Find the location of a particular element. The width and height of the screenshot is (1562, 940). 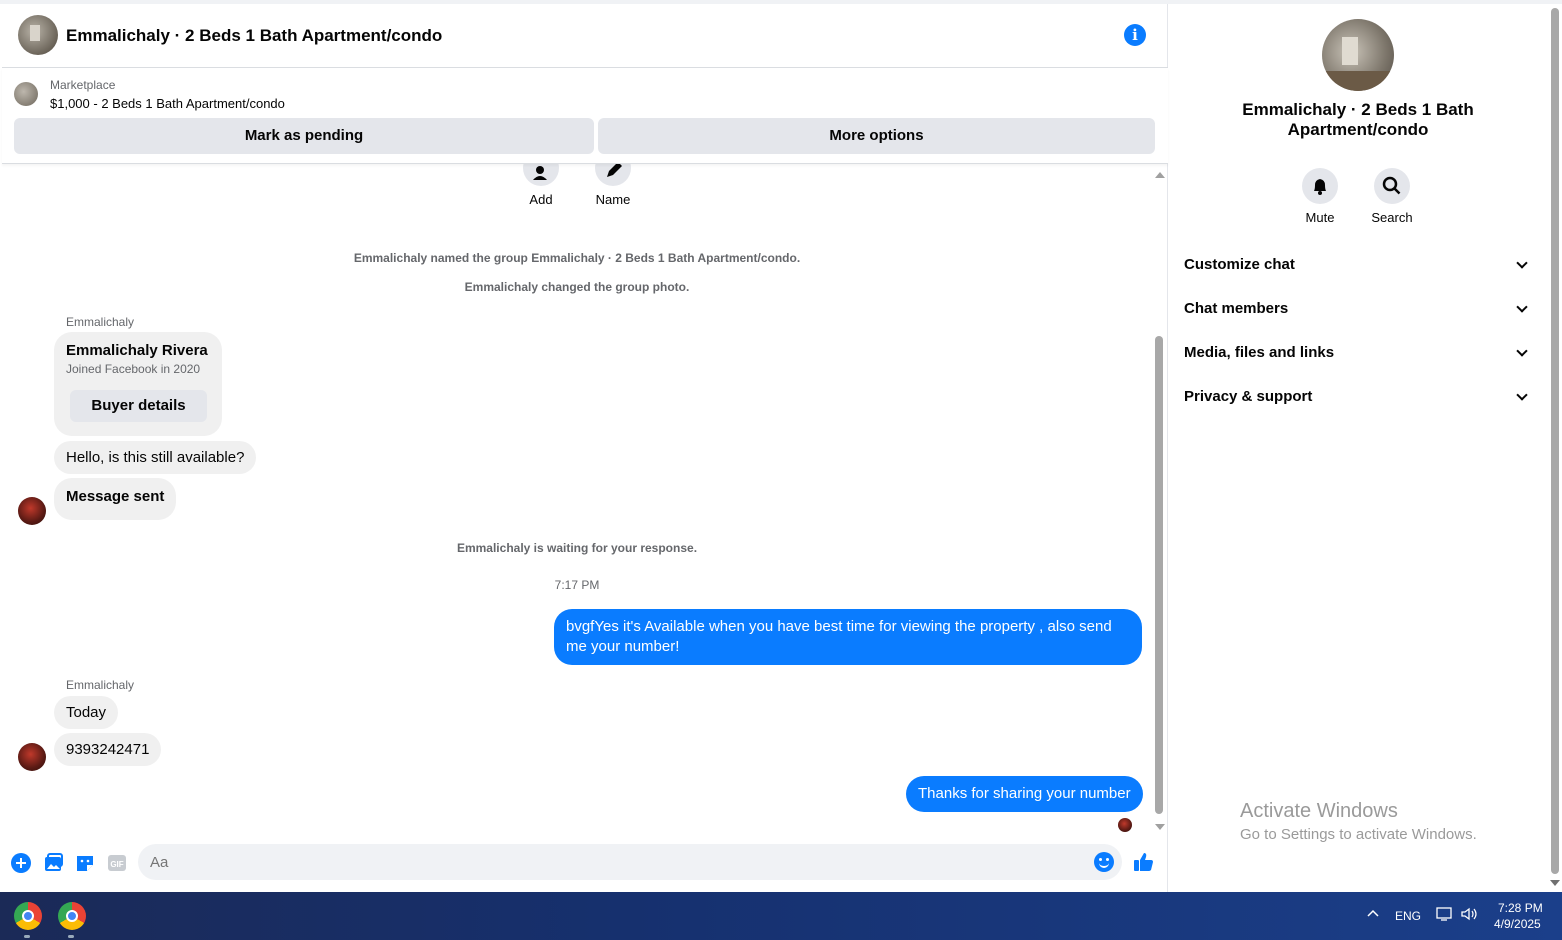

gif-icon: GIF is located at coordinates (117, 863).